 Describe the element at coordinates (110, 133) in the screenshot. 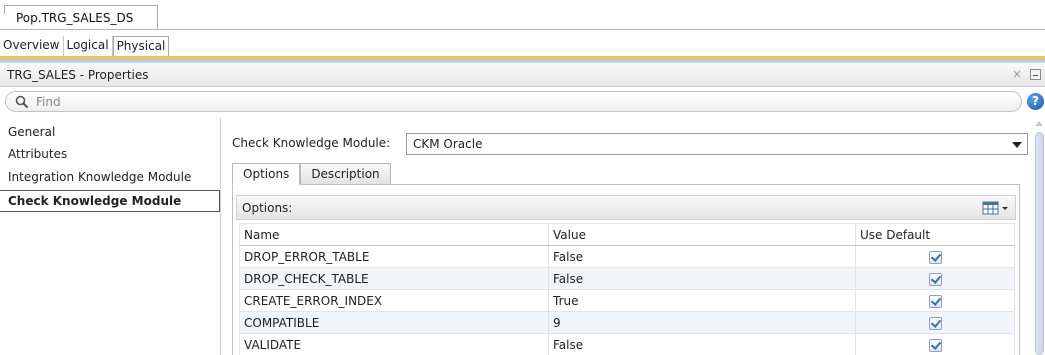

I see `nav-item-general: General` at that location.